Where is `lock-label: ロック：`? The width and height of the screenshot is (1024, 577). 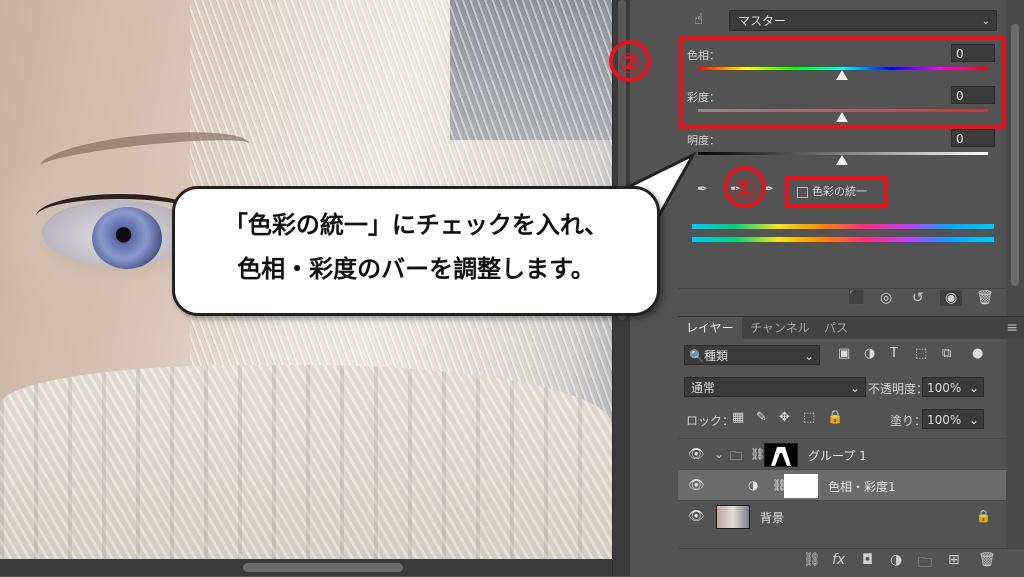 lock-label: ロック： is located at coordinates (710, 421).